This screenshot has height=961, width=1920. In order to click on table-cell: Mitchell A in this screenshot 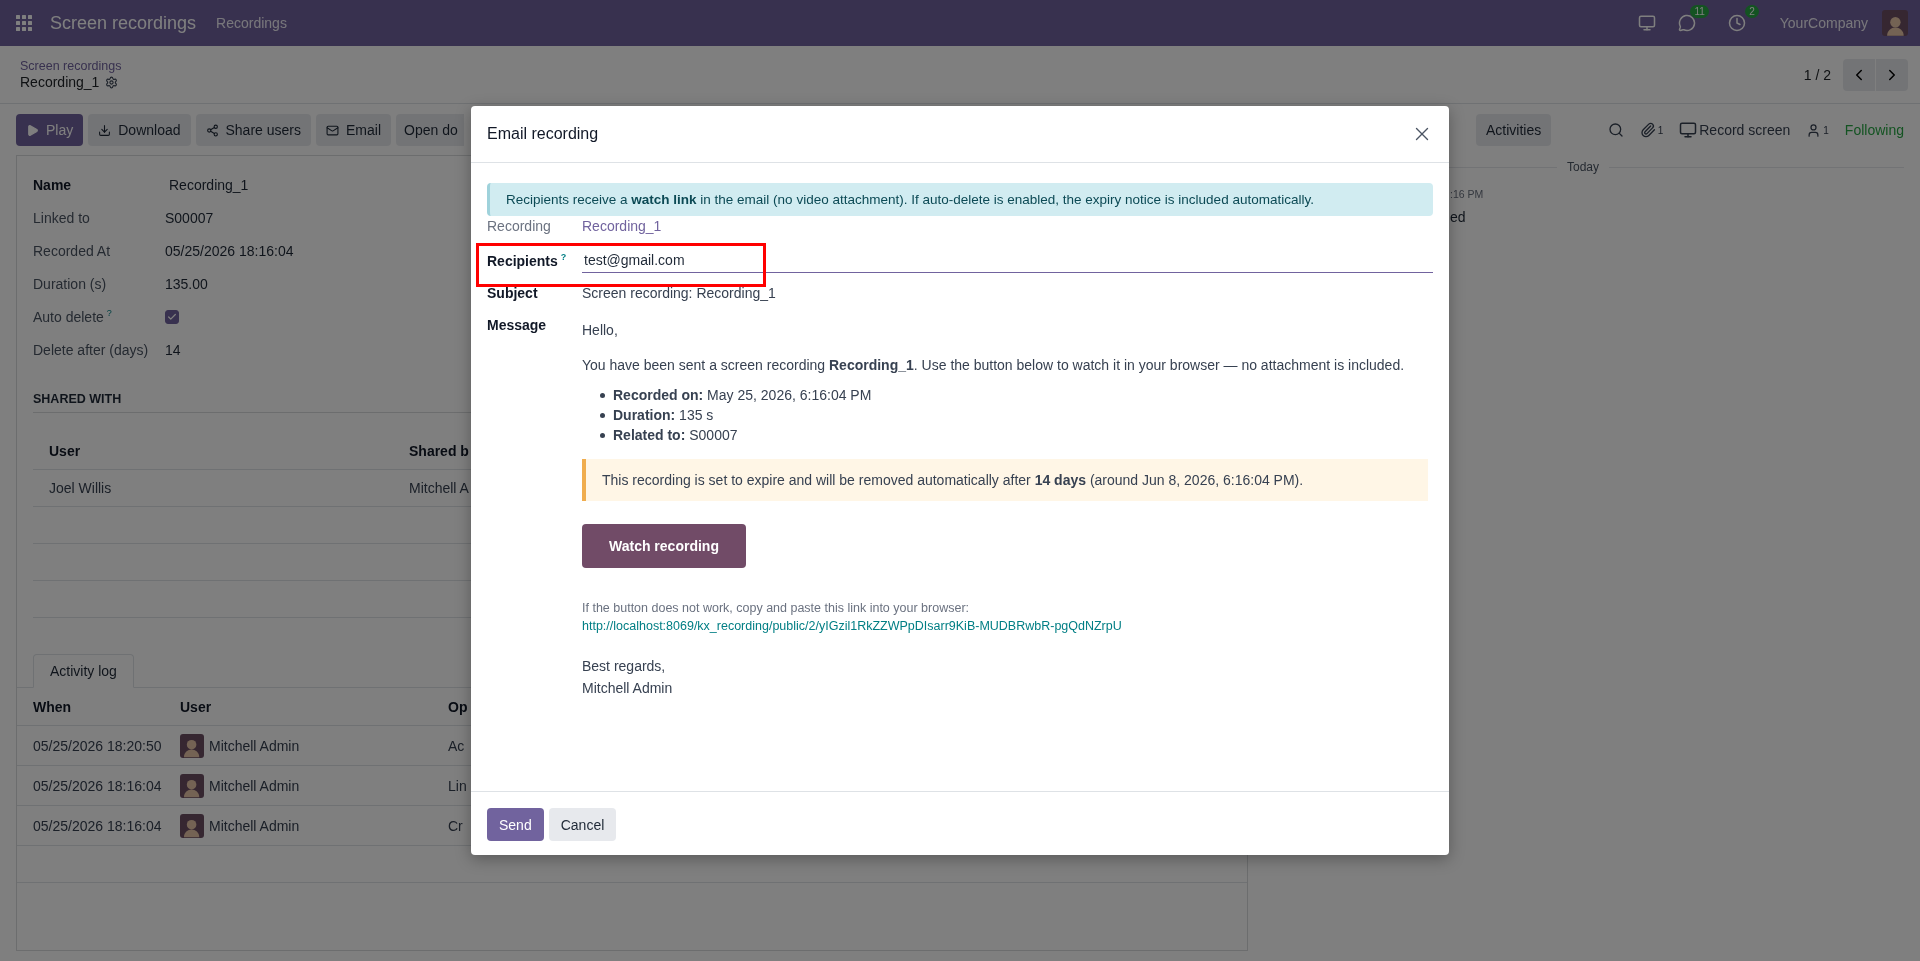, I will do `click(439, 488)`.